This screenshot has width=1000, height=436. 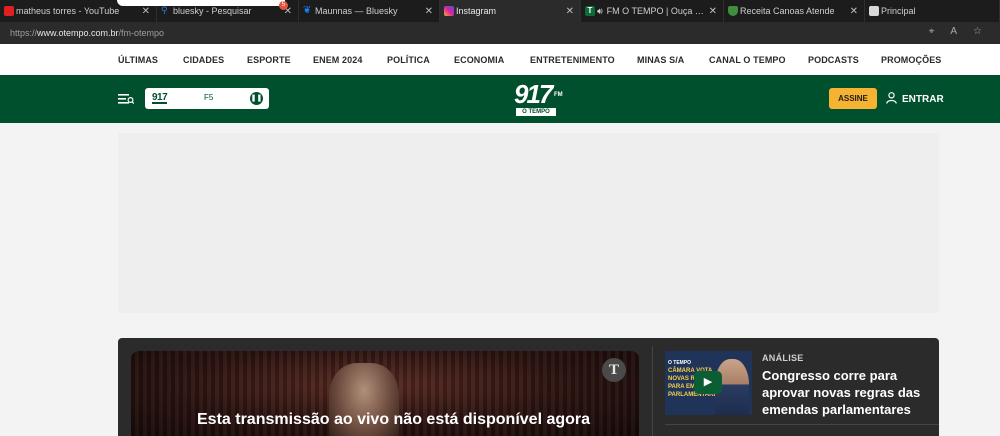 I want to click on url-text: https://www.otempo.com.br/fm-otempo, so click(x=87, y=33).